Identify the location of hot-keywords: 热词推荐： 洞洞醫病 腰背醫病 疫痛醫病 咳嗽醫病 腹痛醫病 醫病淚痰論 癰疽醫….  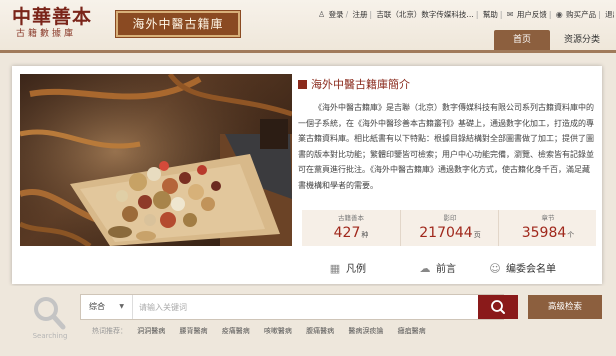
(302, 331).